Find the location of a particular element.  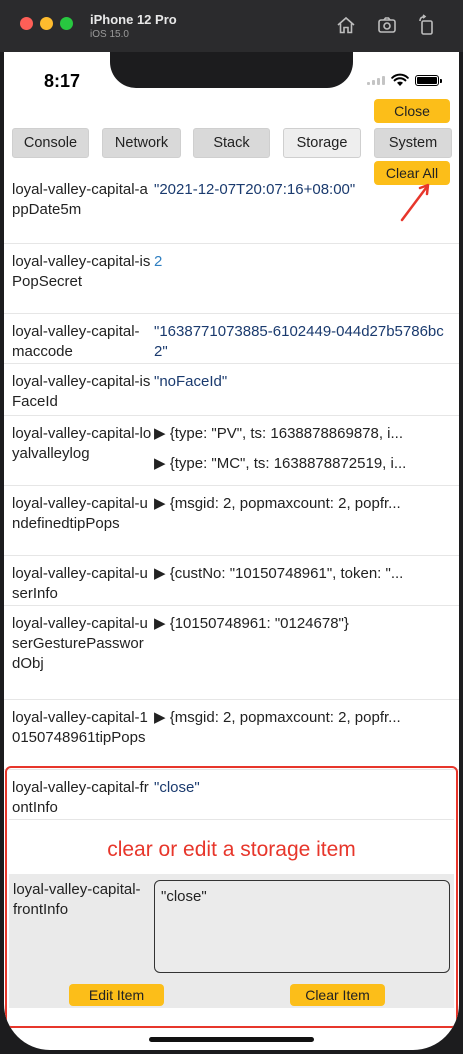

tab-bar: Console Network Stack Storage System is located at coordinates (232, 143).